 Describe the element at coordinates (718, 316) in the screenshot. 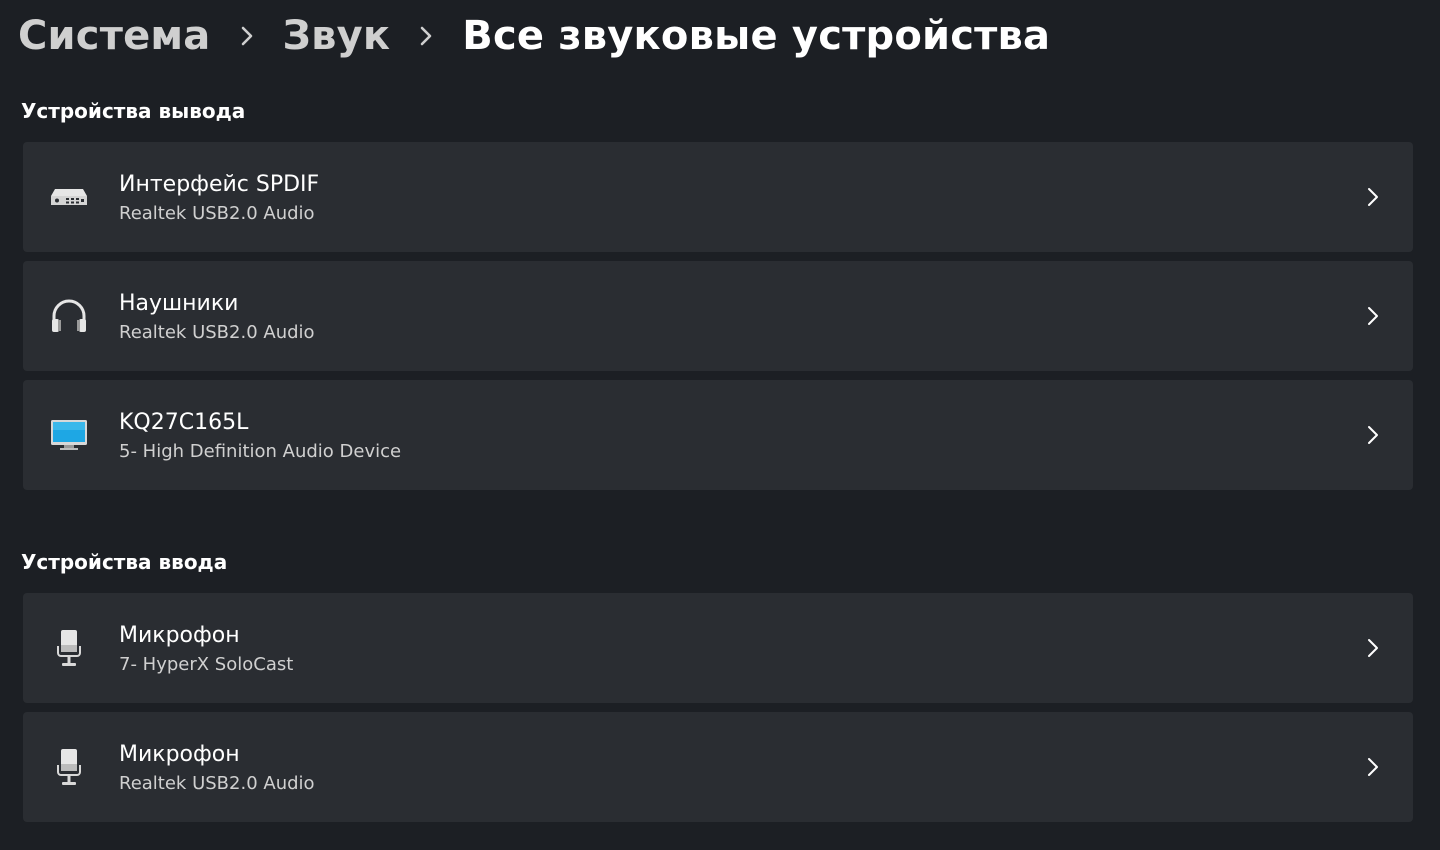

I see `device-row-headphones: Наушники Realtek USB2.0 Audio` at that location.